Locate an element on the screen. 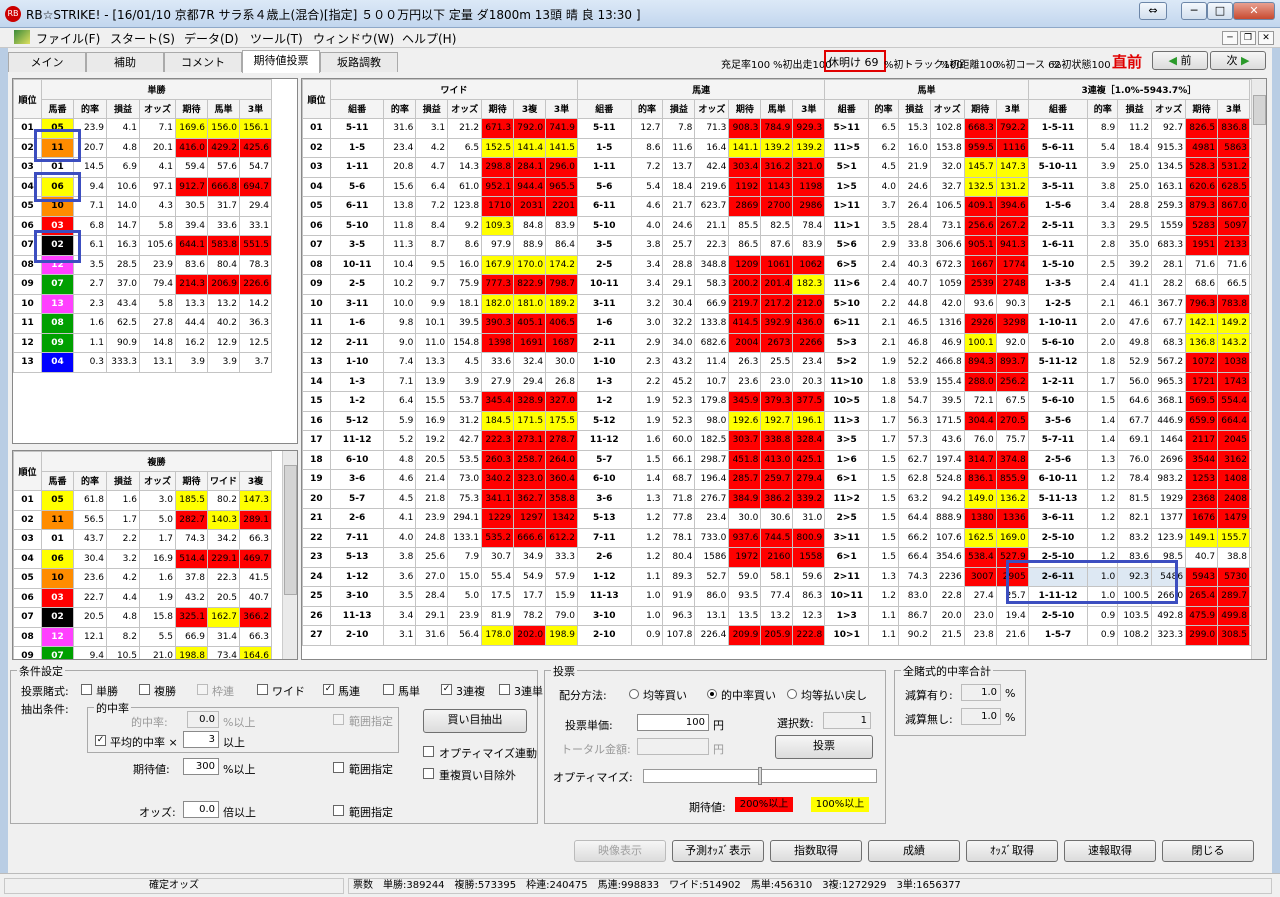 Image resolution: width=1280 pixels, height=897 pixels. menu-window: ウィンドウ(W) is located at coordinates (353, 38).